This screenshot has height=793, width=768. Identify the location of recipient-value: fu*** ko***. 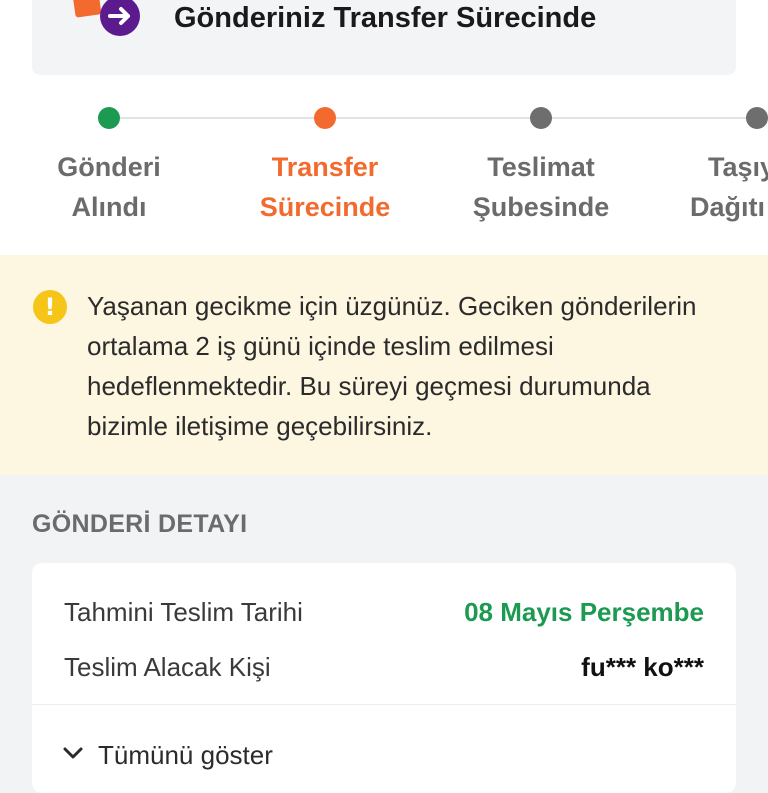
(642, 667).